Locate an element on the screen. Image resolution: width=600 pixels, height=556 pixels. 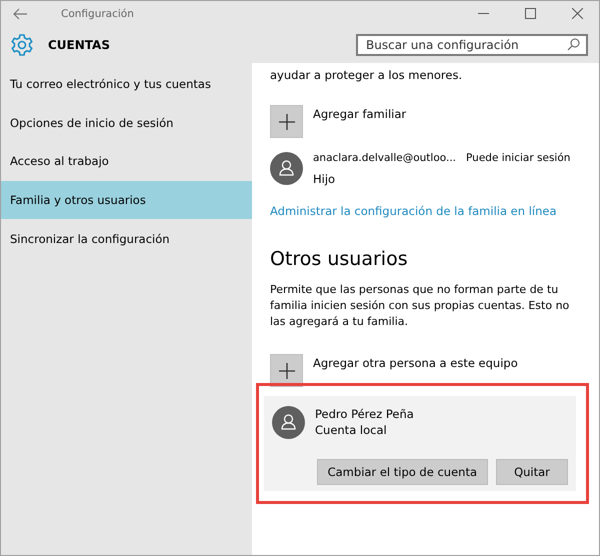
close-icon is located at coordinates (577, 13).